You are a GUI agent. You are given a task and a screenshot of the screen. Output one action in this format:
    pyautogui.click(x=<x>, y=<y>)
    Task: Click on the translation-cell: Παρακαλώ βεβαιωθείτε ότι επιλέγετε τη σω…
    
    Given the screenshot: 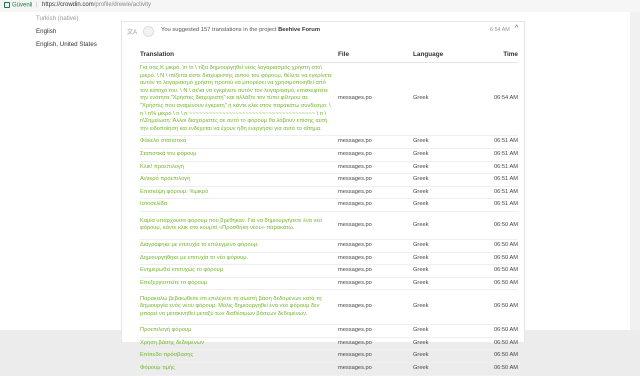 What is the action you would take?
    pyautogui.click(x=239, y=307)
    